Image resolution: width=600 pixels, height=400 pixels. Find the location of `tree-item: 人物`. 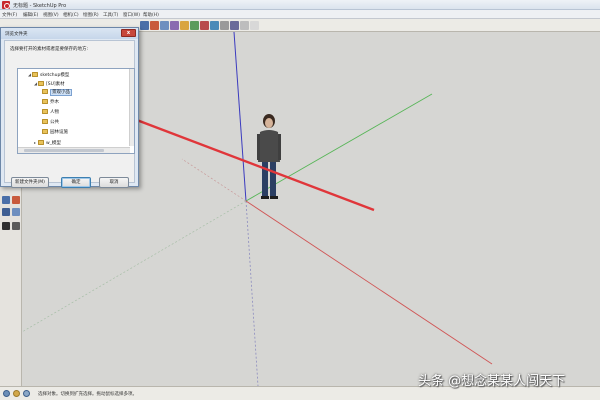

tree-item: 人物 is located at coordinates (88, 112).